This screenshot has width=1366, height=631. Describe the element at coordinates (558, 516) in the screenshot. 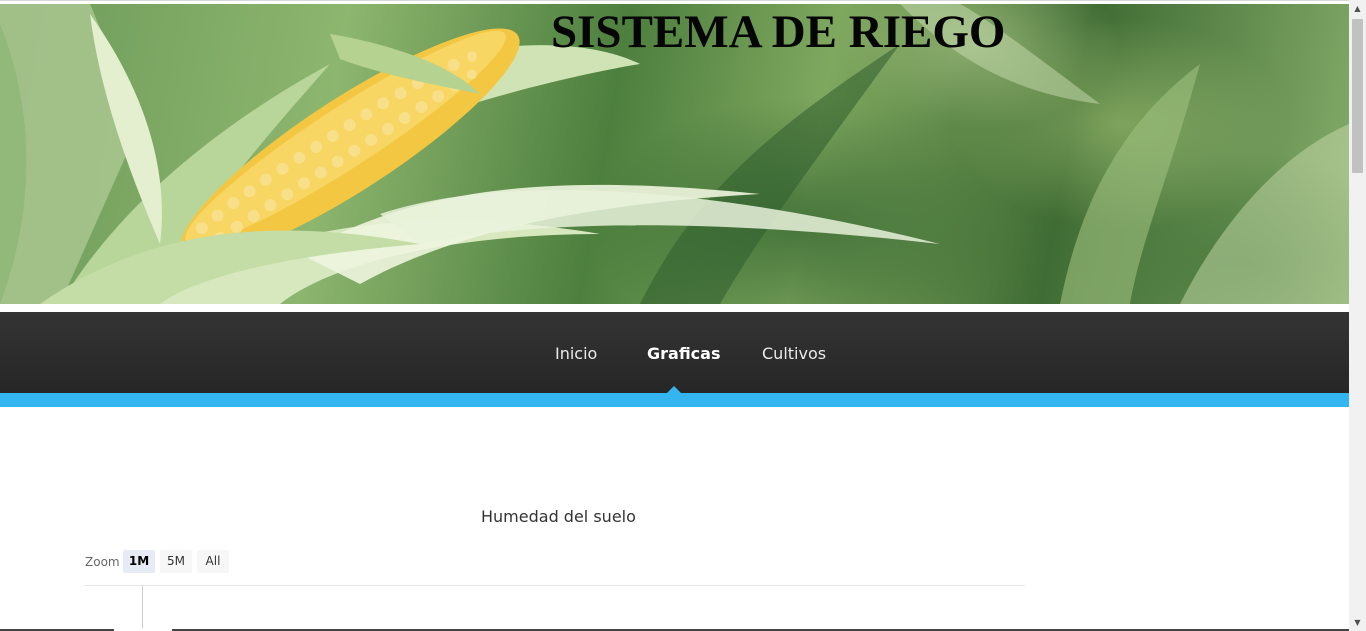

I see `chart-title: Humedad del suelo` at that location.